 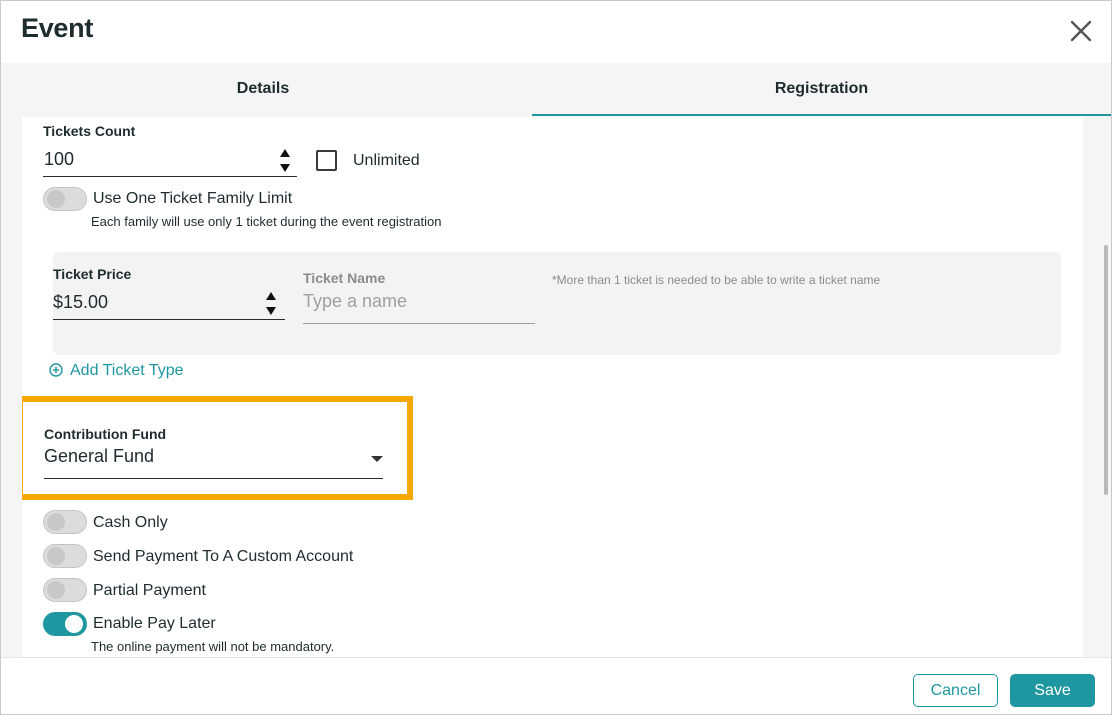 I want to click on plus-circle-icon, so click(x=56, y=370).